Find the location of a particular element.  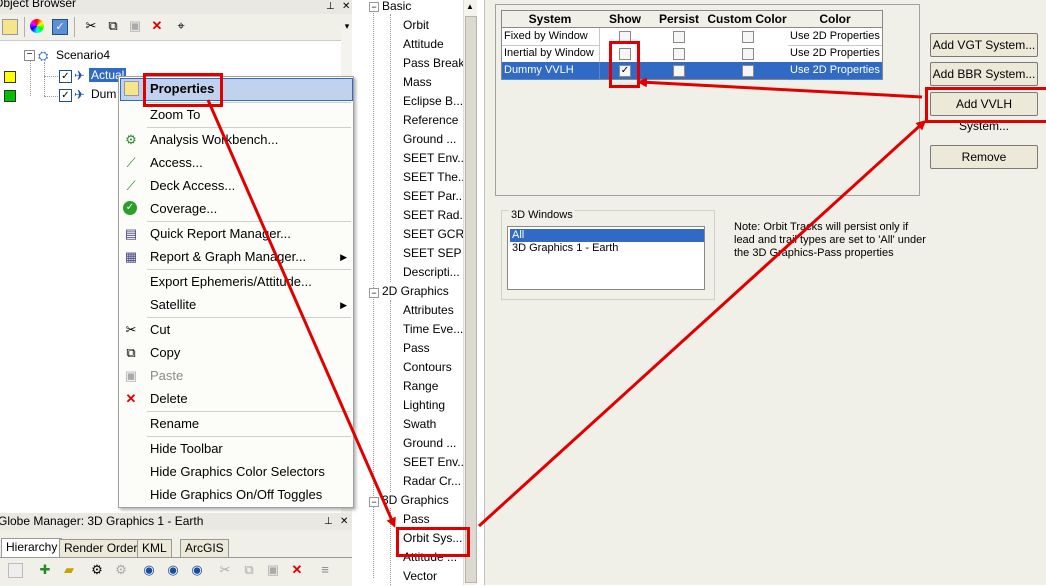

arrow-properties-to-orbit-systems is located at coordinates (301, 313).